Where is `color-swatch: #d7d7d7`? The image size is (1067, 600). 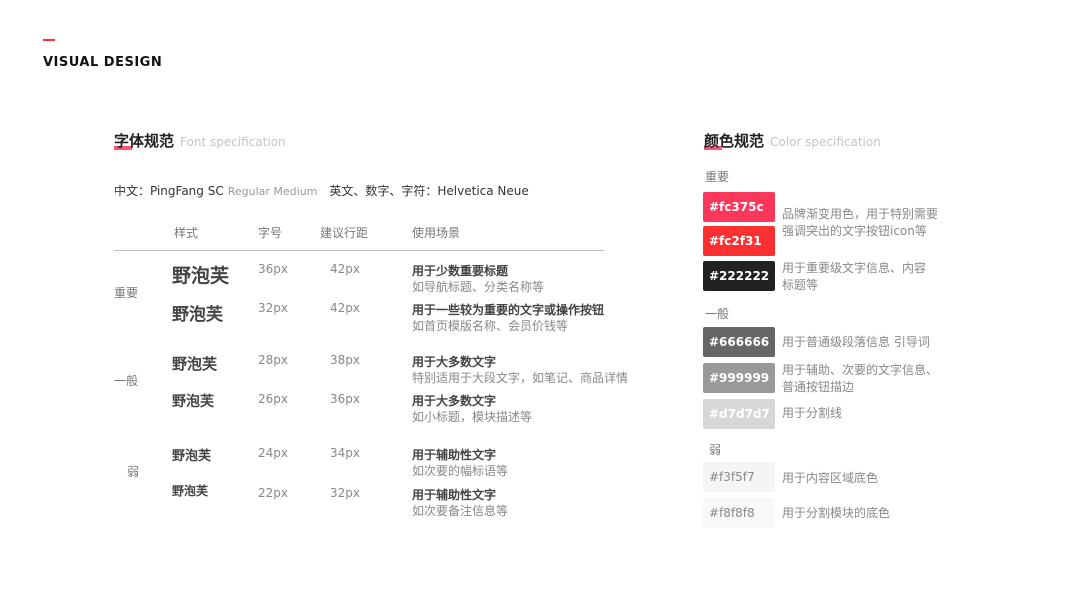
color-swatch: #d7d7d7 is located at coordinates (739, 414).